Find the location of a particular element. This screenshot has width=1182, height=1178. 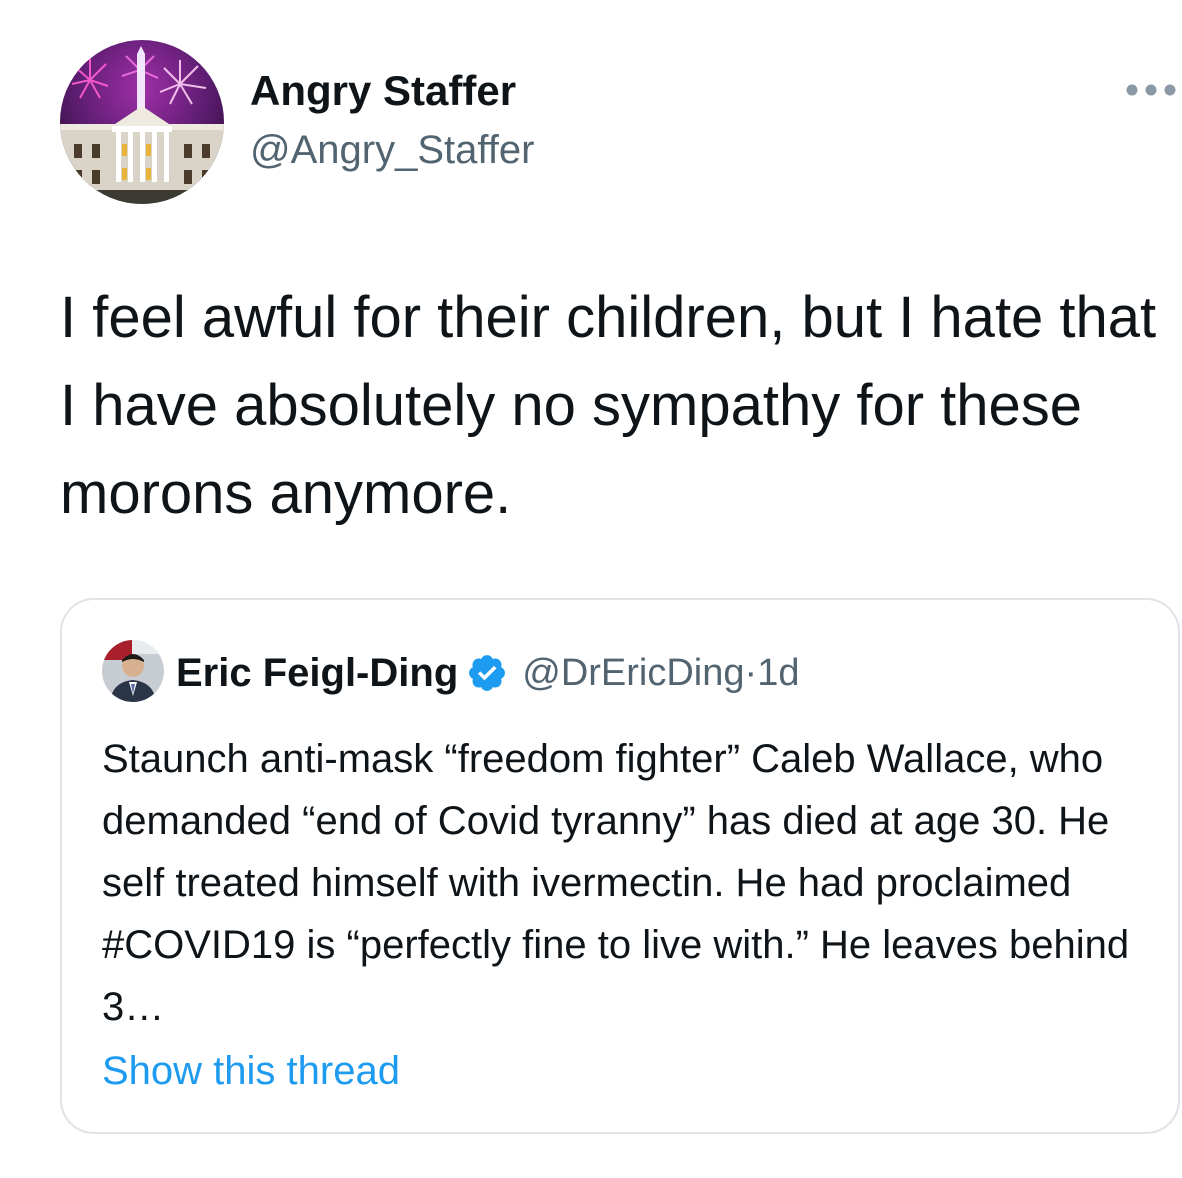

quote-timestamp: 1d is located at coordinates (778, 673).